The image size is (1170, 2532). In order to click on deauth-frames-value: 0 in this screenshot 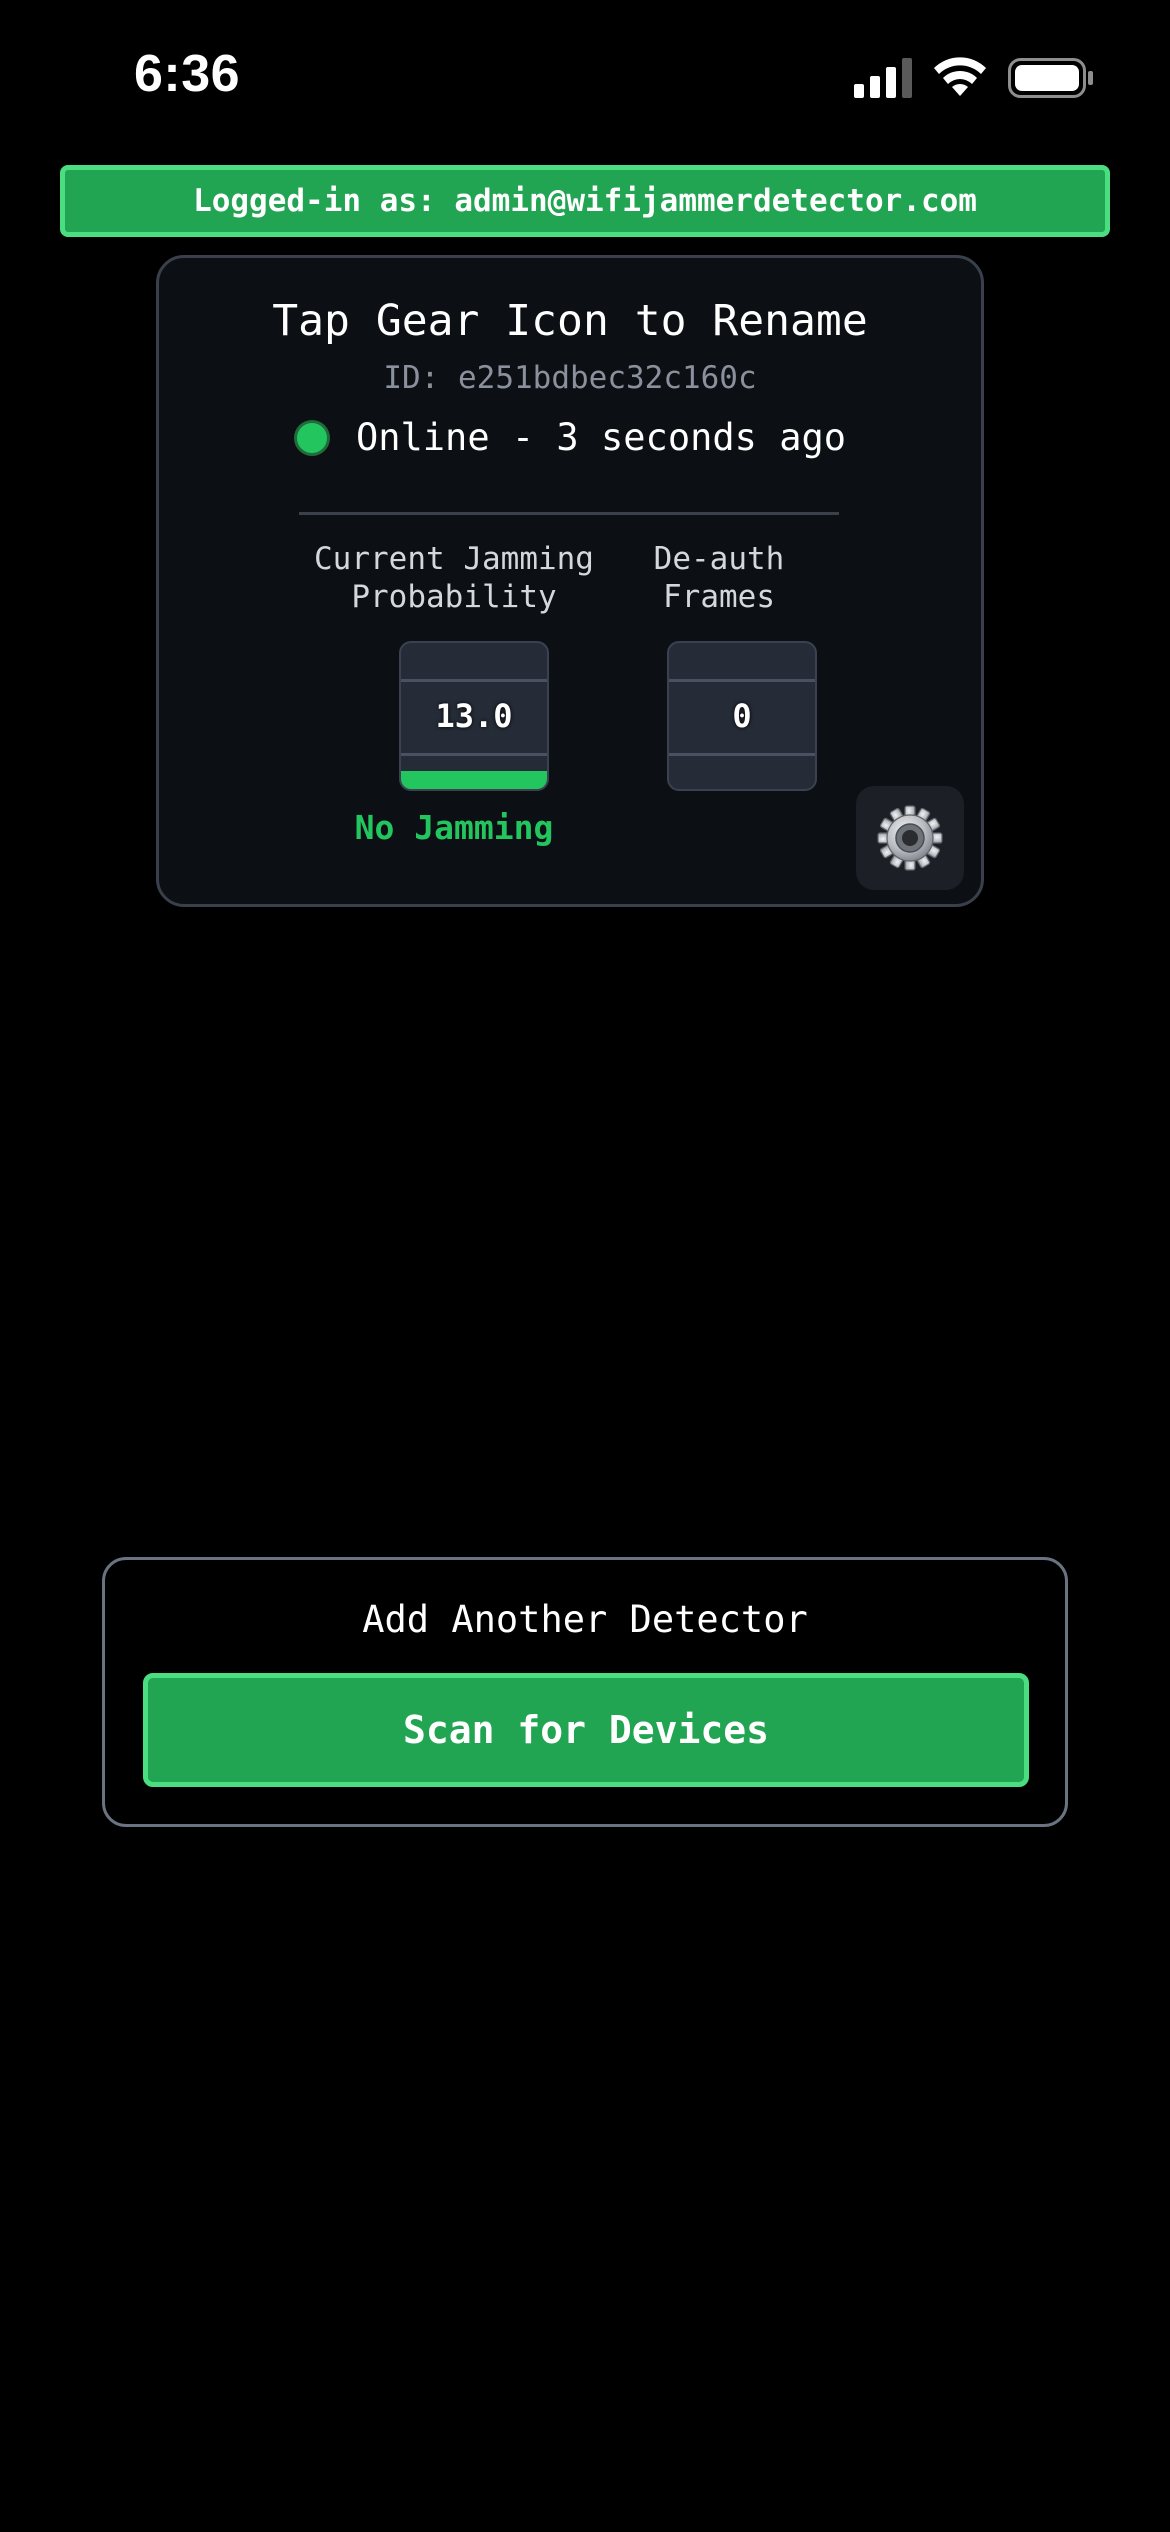, I will do `click(742, 716)`.